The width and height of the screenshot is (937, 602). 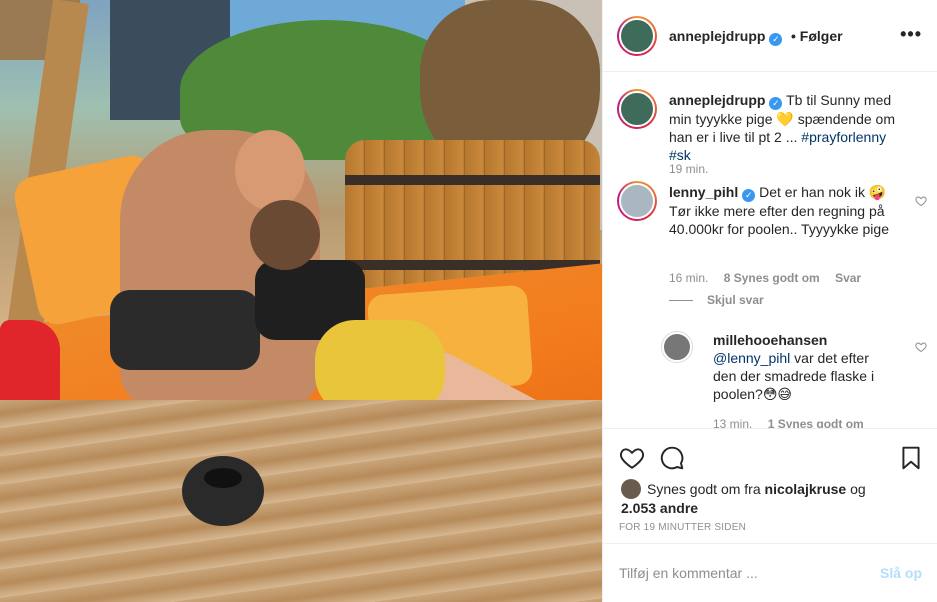 What do you see at coordinates (285, 235) in the screenshot?
I see `photo-woman-head` at bounding box center [285, 235].